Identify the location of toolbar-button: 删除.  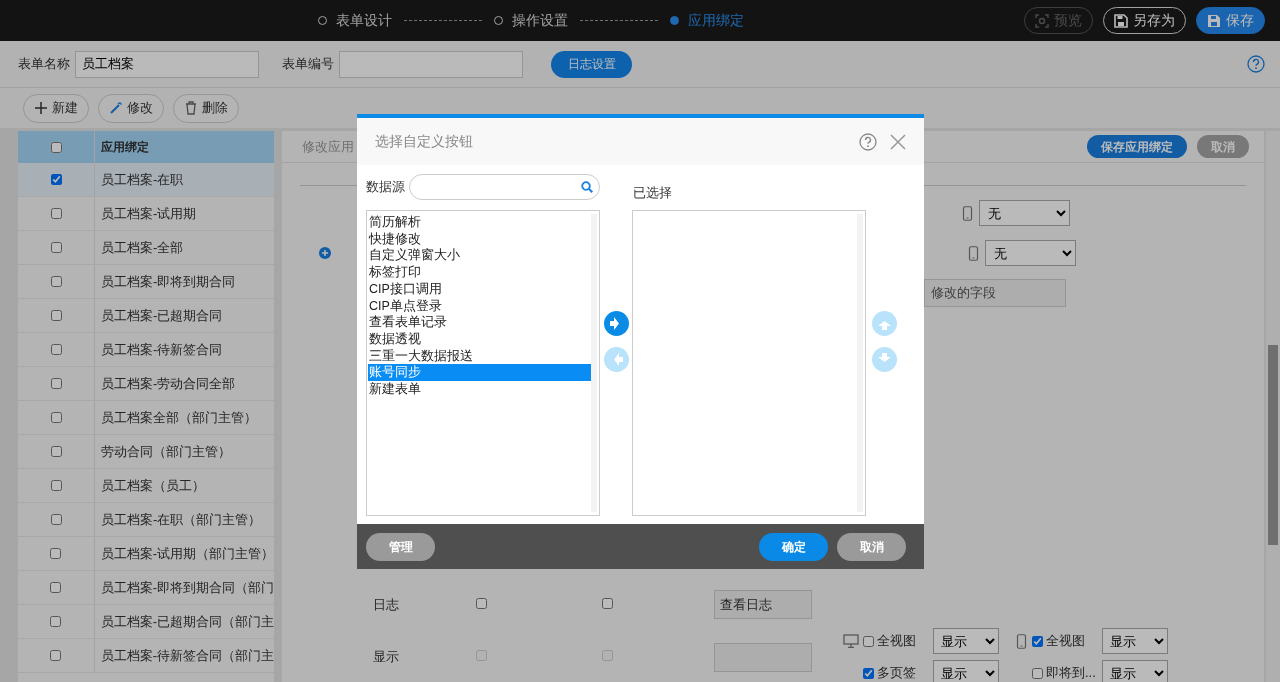
(206, 108).